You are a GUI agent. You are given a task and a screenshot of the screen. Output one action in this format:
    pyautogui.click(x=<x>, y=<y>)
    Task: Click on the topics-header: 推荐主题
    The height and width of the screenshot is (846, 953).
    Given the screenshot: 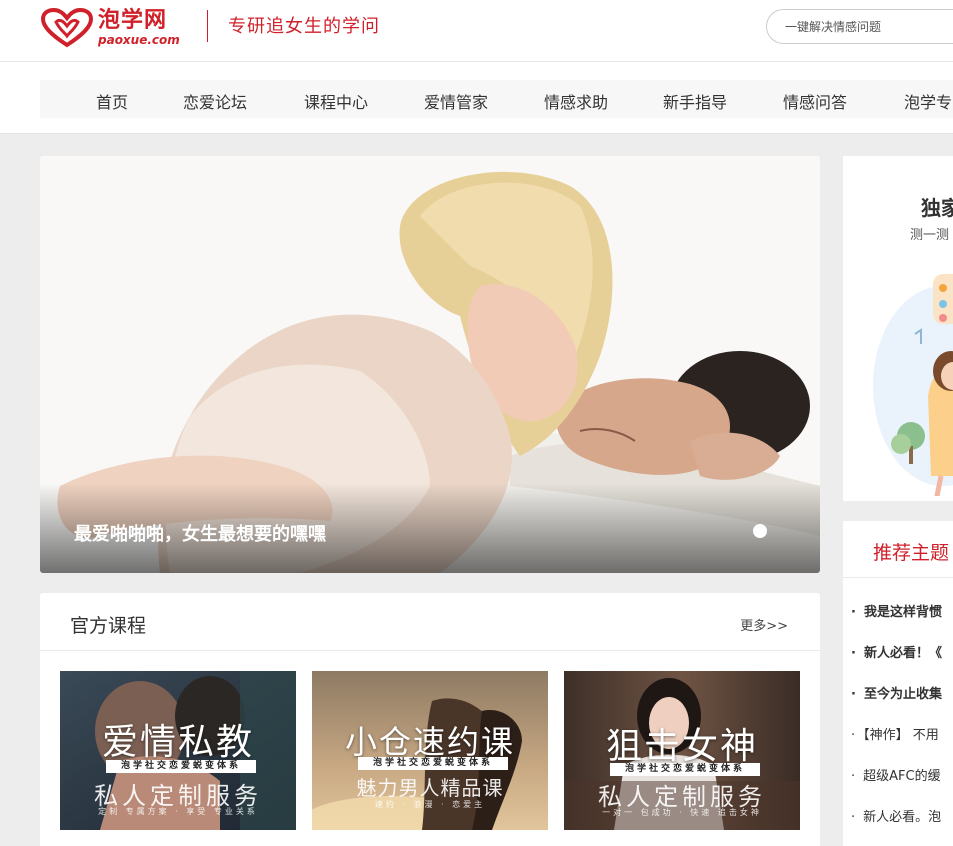 What is the action you would take?
    pyautogui.click(x=898, y=549)
    